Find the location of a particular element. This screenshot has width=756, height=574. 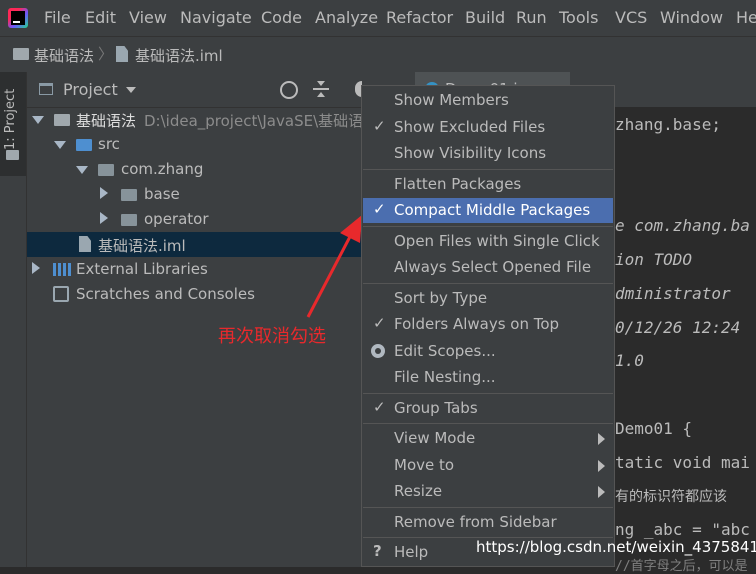

menu-analyze: Analyze is located at coordinates (346, 17).